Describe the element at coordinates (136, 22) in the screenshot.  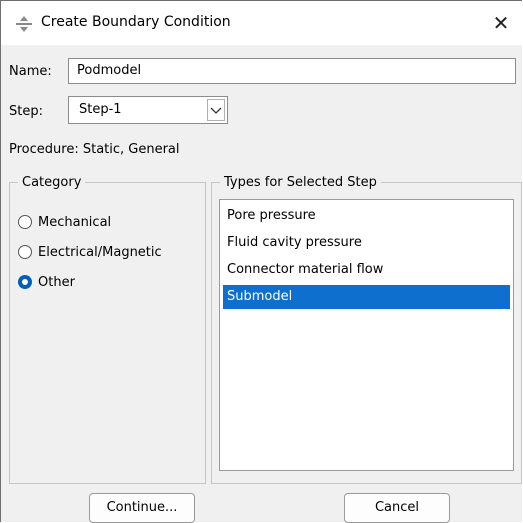
I see `window-title: Create Boundary Condition` at that location.